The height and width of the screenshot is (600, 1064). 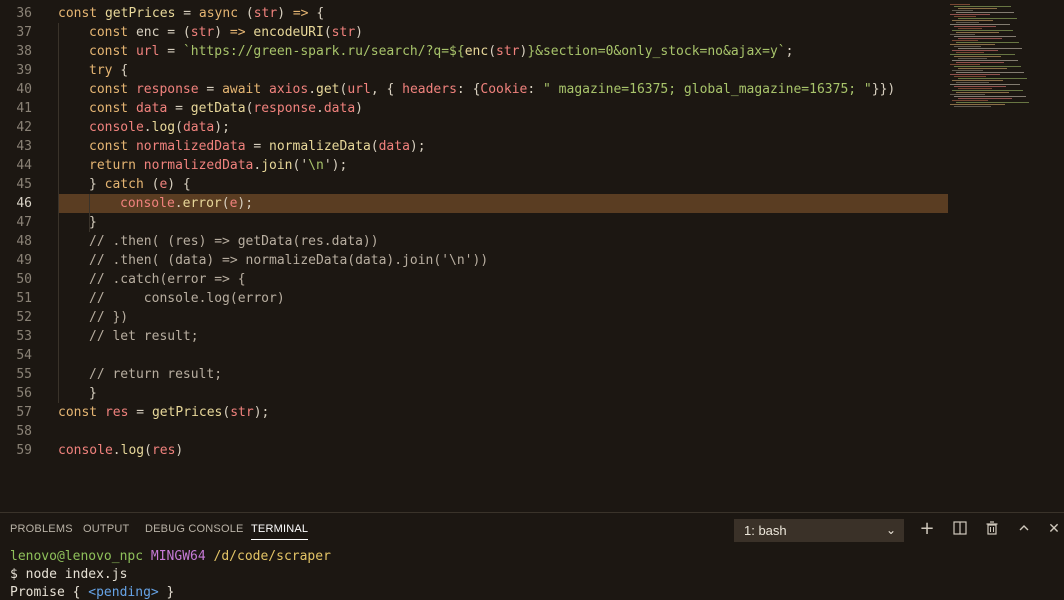 I want to click on line-number: 54, so click(x=24, y=355).